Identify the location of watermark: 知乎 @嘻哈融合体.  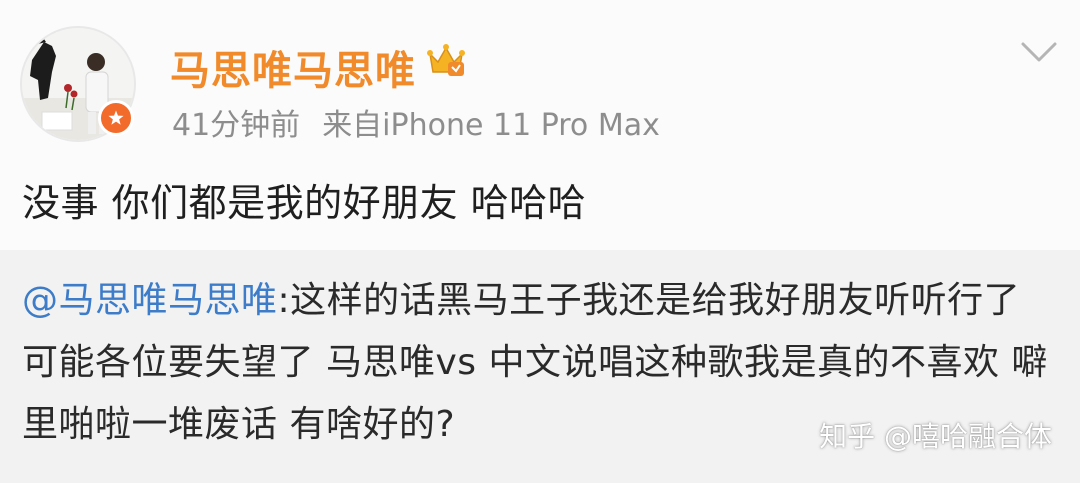
(935, 436).